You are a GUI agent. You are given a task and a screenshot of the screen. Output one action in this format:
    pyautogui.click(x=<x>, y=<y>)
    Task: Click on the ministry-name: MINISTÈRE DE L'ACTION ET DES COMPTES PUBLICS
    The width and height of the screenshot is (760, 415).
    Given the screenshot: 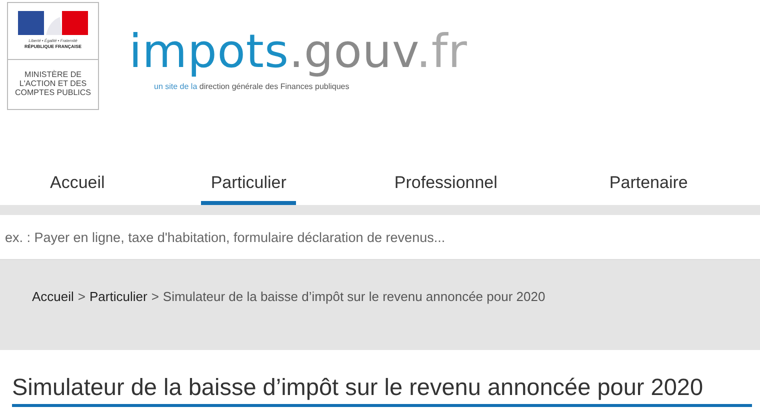 What is the action you would take?
    pyautogui.click(x=53, y=83)
    